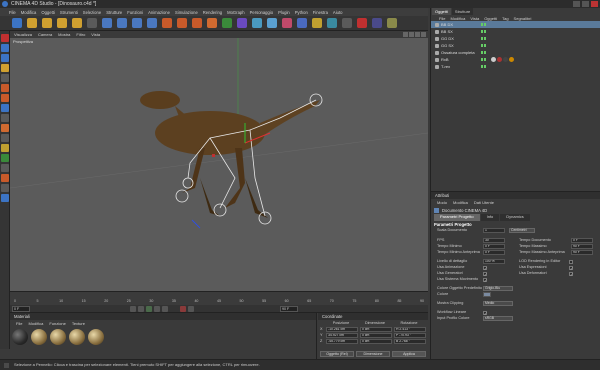 Image resolution: width=600 pixels, height=370 pixels. What do you see at coordinates (571, 262) in the screenshot?
I see `lod-render-checkbox` at bounding box center [571, 262].